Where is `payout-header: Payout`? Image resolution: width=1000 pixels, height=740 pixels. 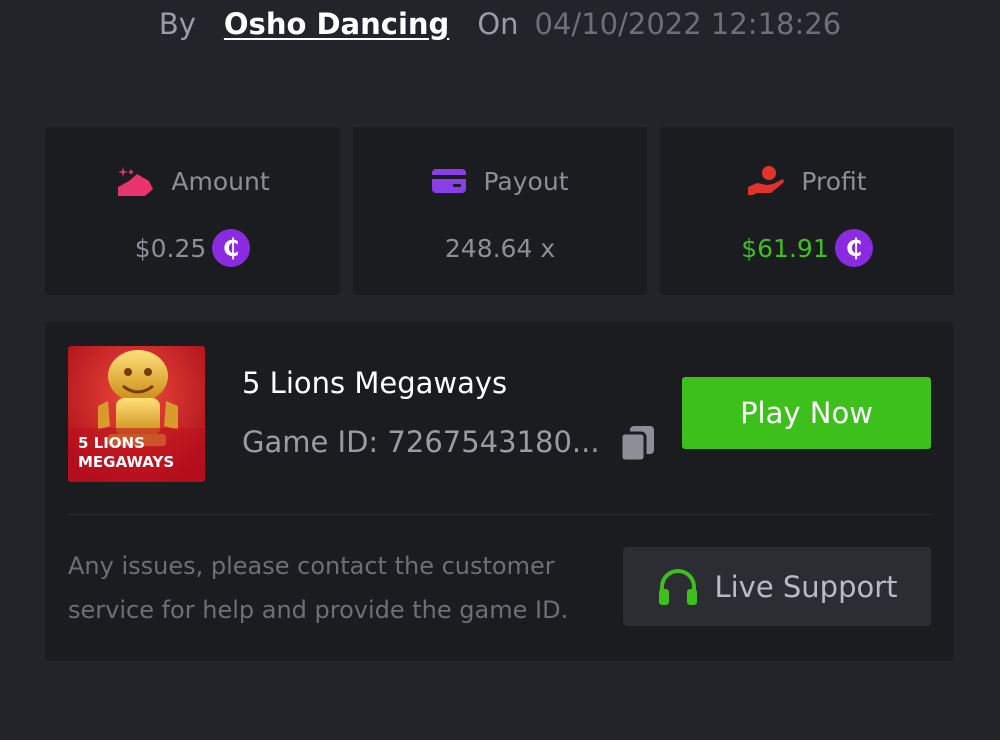
payout-header: Payout is located at coordinates (500, 181).